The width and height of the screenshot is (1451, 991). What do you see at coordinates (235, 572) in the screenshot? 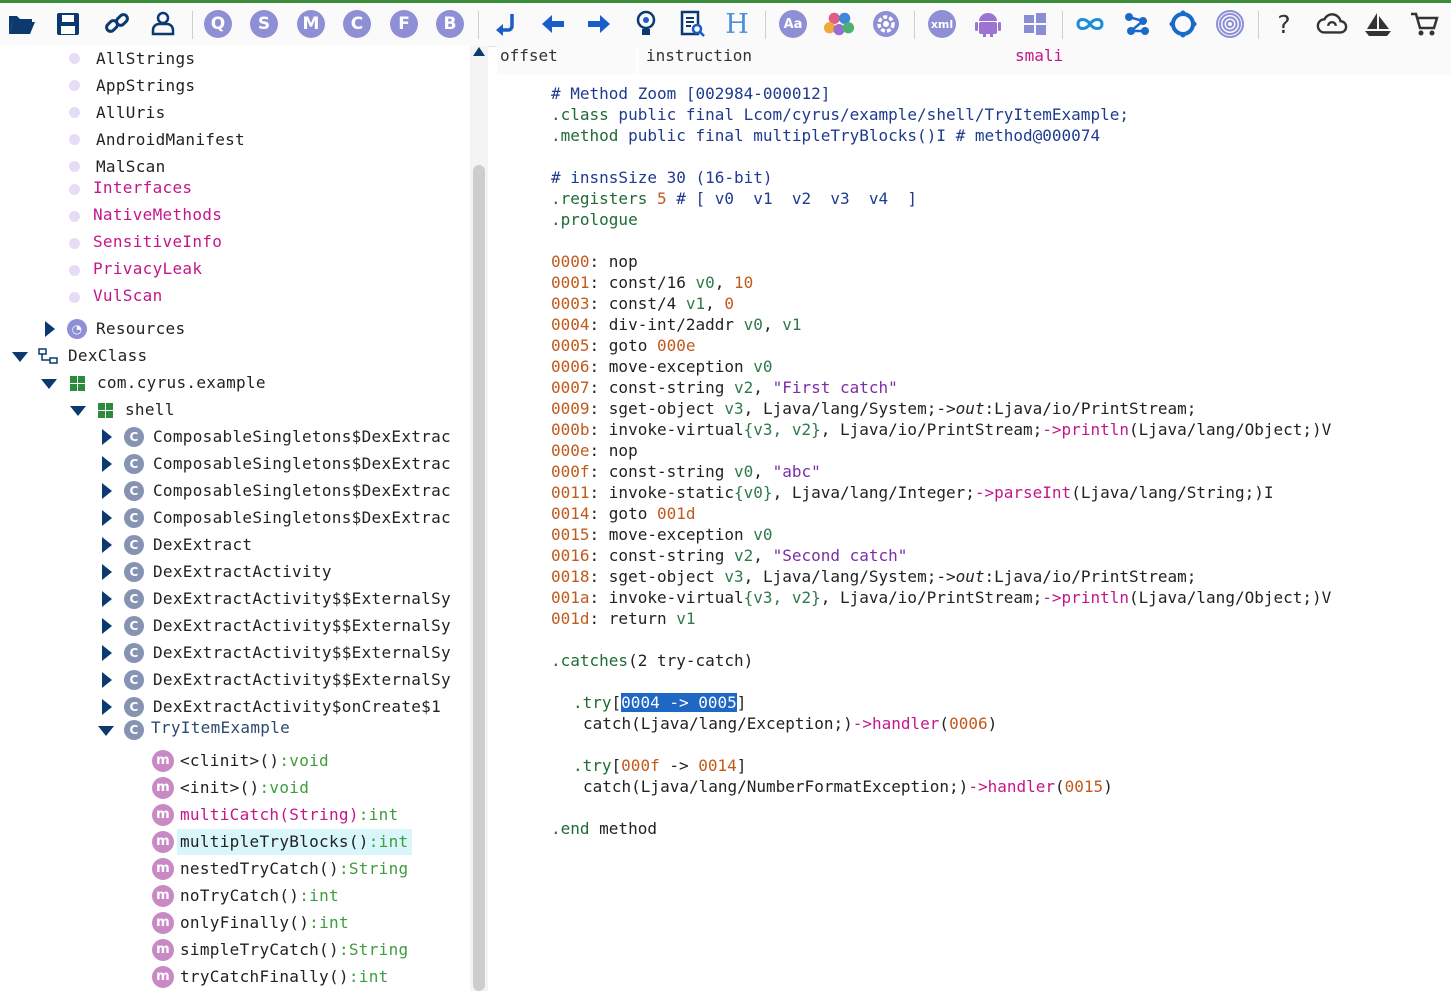
I see `tree-item-class: C DexExtractActivity` at bounding box center [235, 572].